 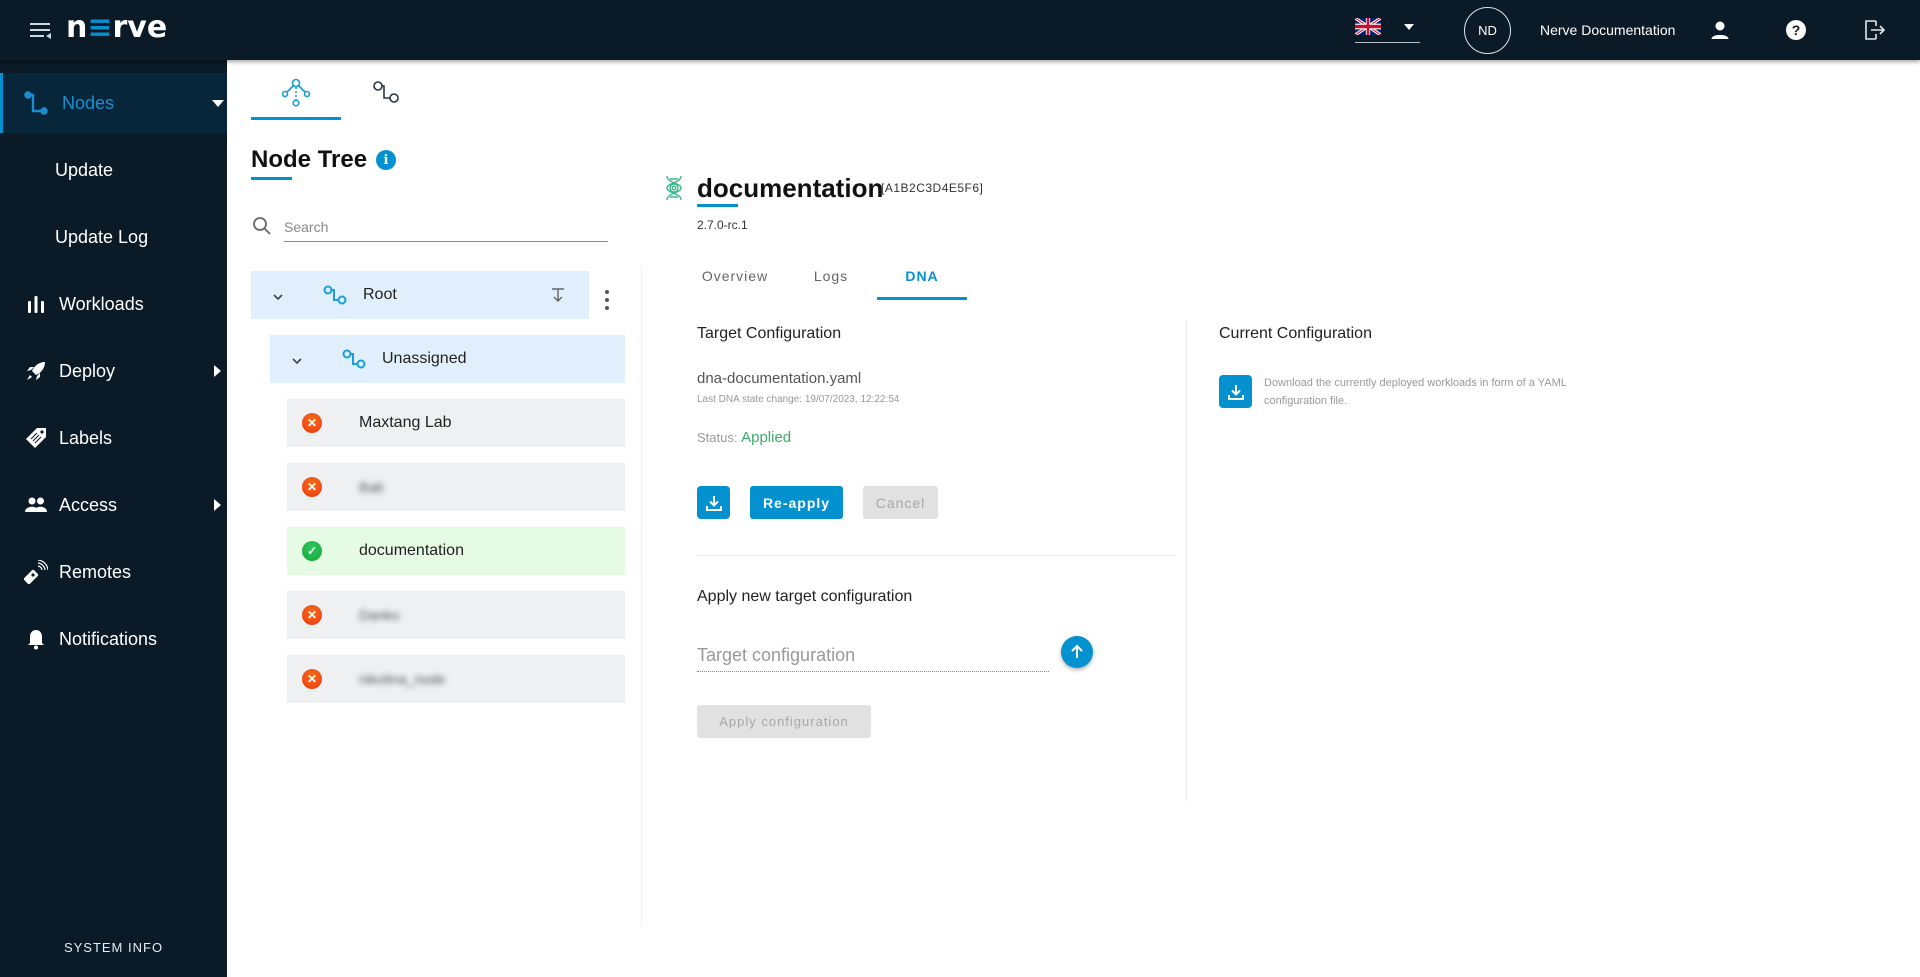 I want to click on tab-node-view, so click(x=386, y=99).